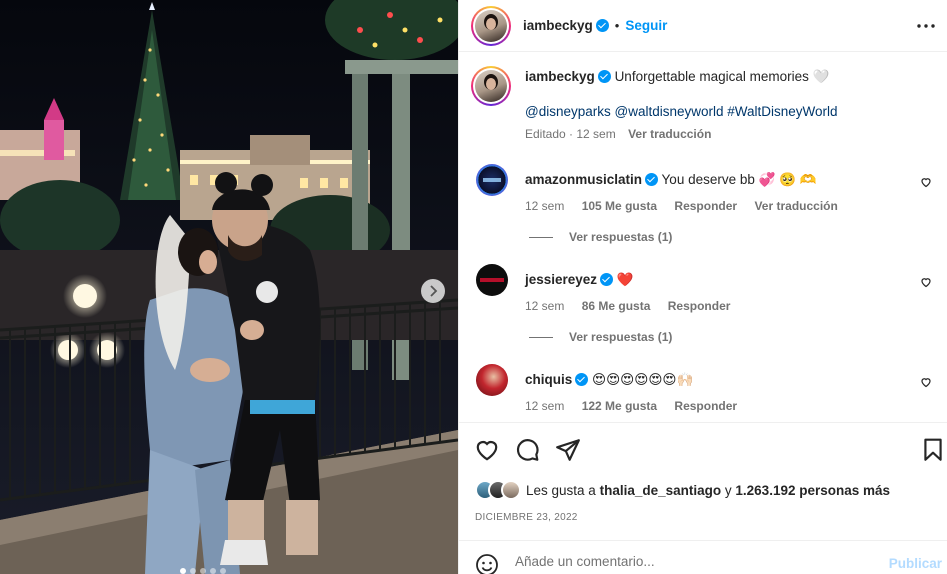 This screenshot has width=947, height=574. I want to click on comment-text: You deserve bb 💞 🥺 🫶, so click(739, 179).